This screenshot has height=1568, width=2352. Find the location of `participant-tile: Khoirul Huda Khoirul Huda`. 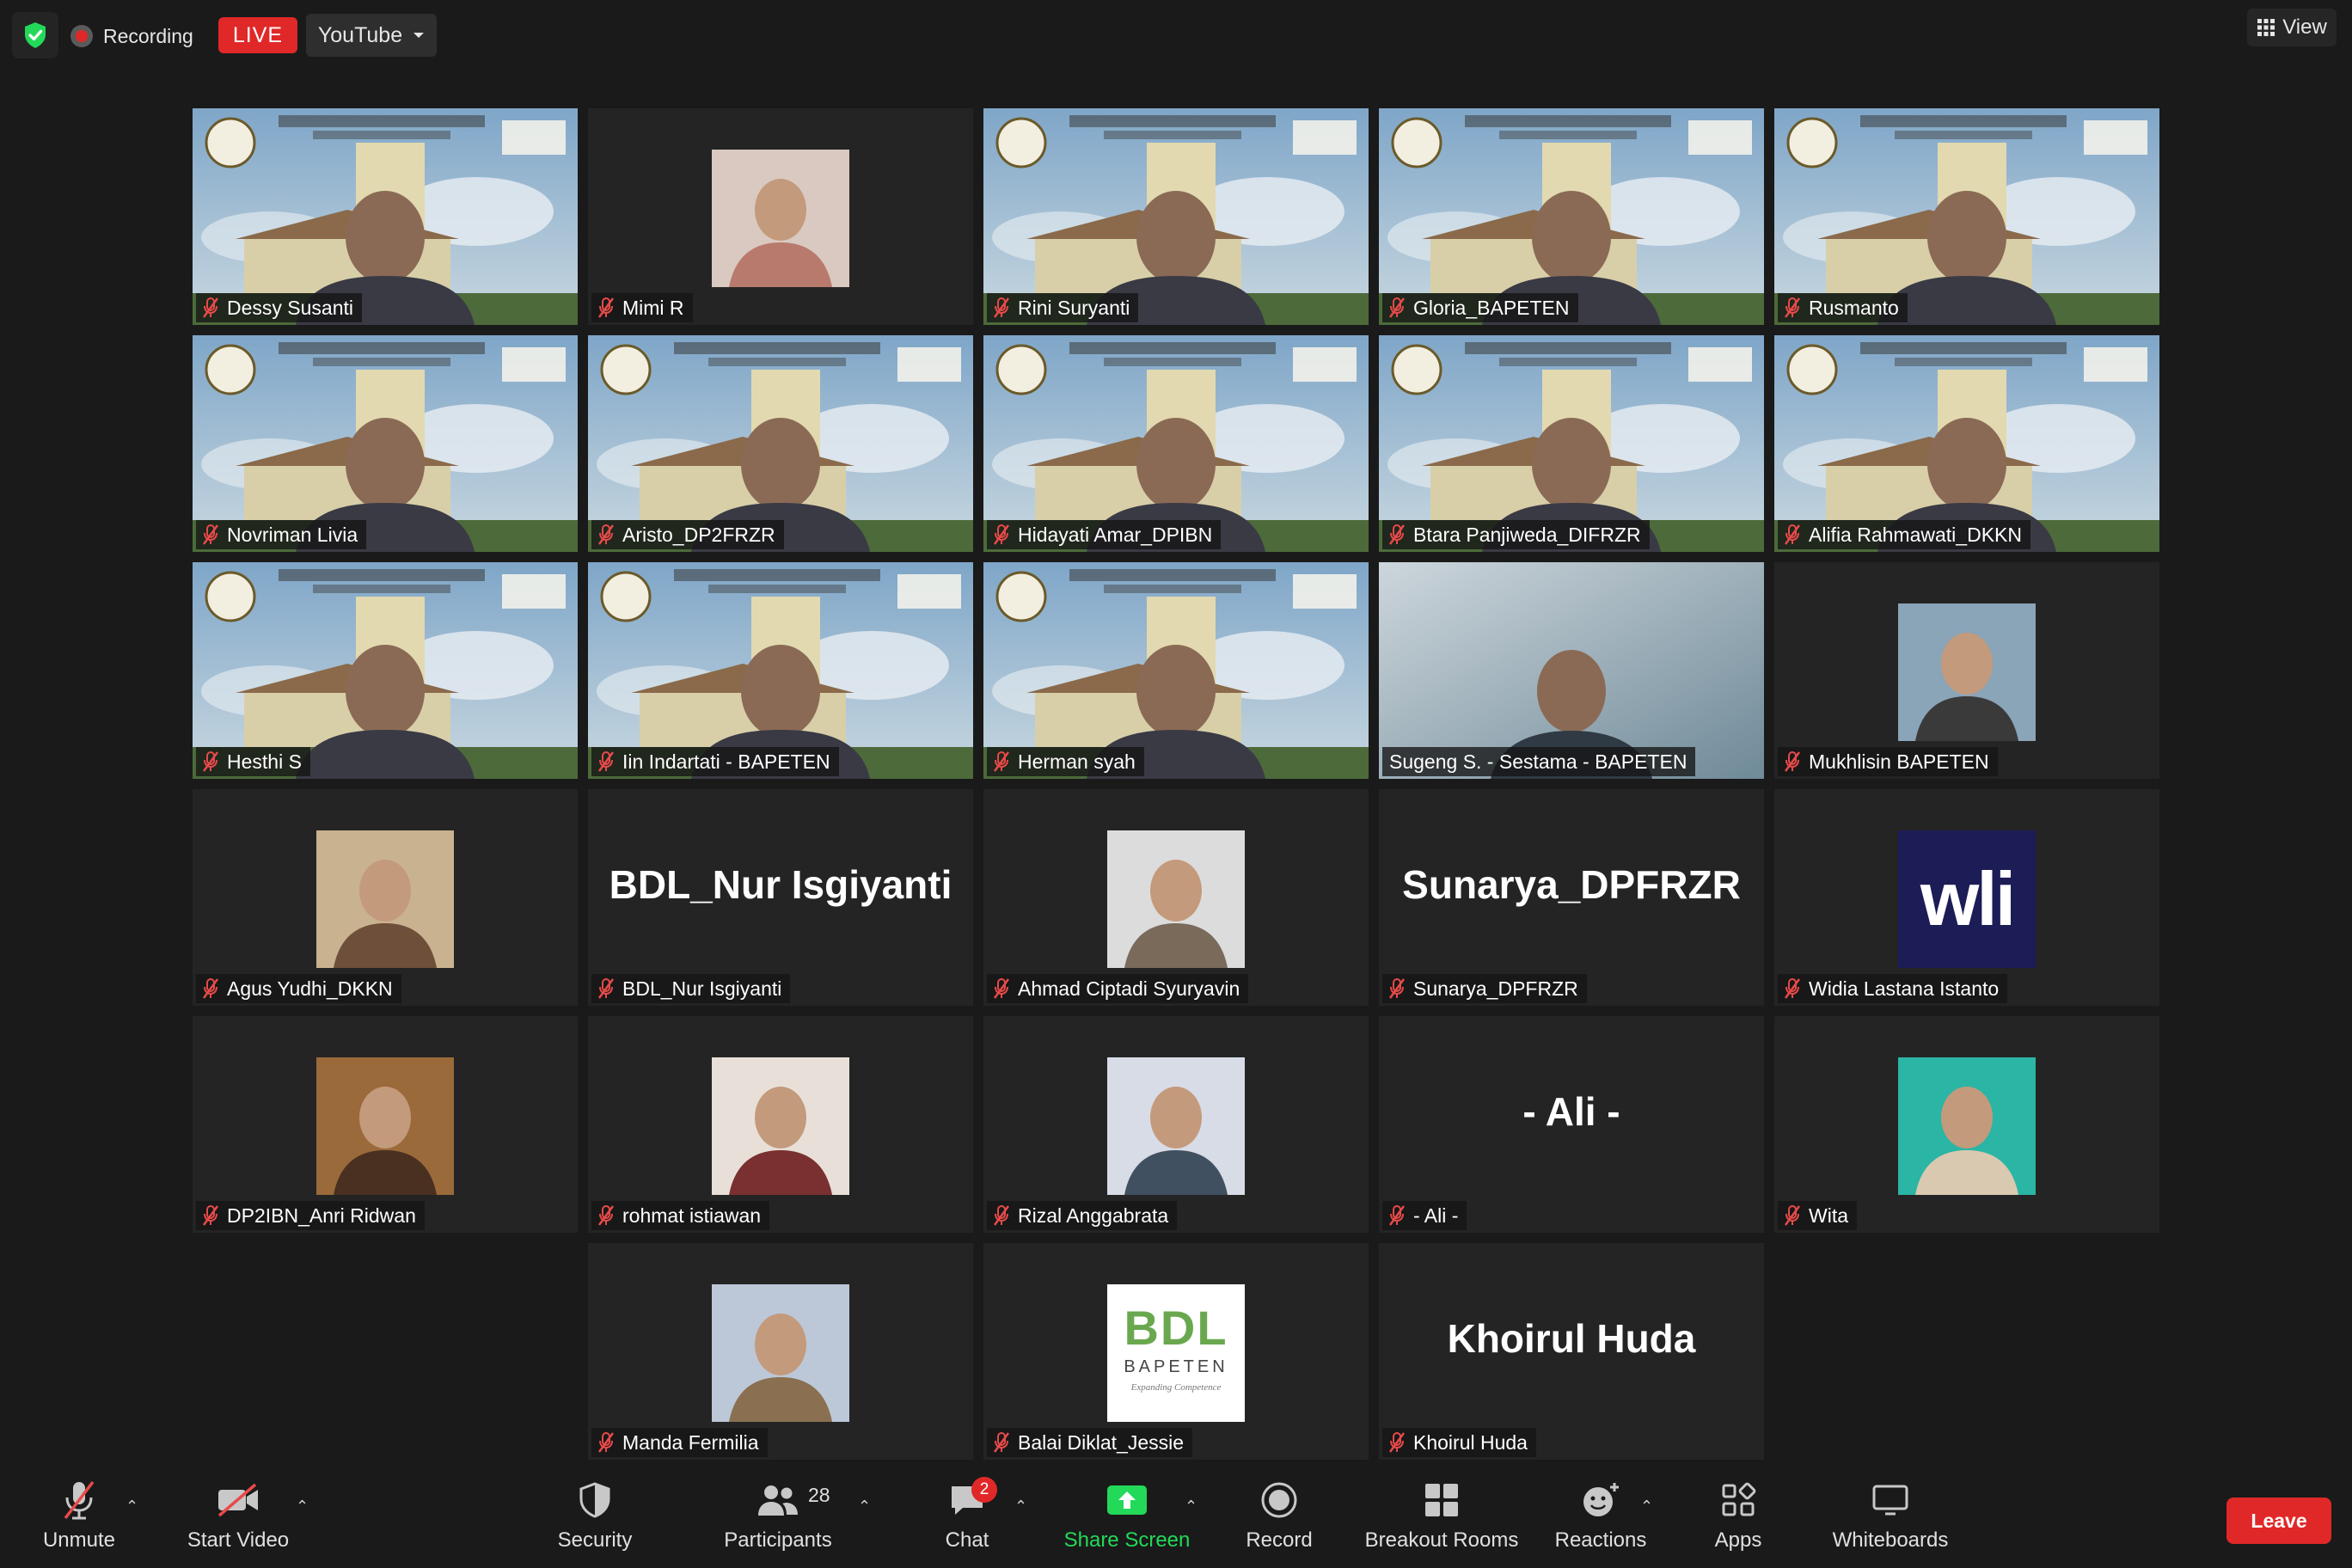

participant-tile: Khoirul Huda Khoirul Huda is located at coordinates (1571, 1351).